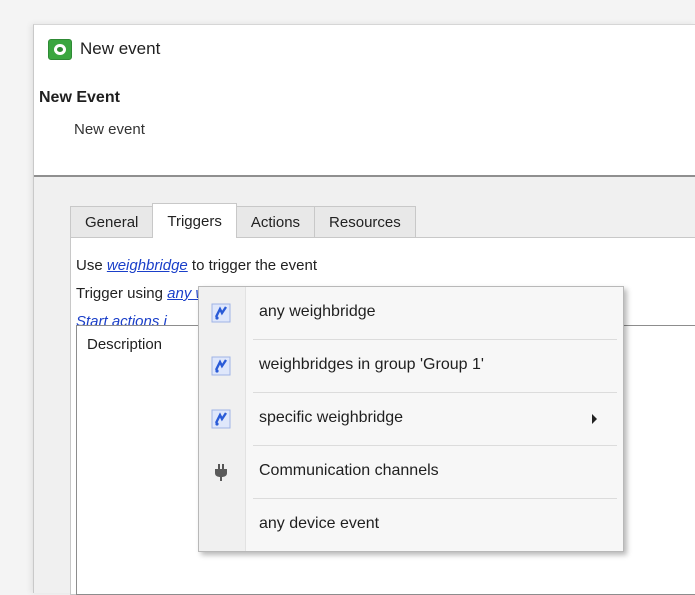  I want to click on menu-item-specific-weighbridge: specific weighbridge, so click(411, 419).